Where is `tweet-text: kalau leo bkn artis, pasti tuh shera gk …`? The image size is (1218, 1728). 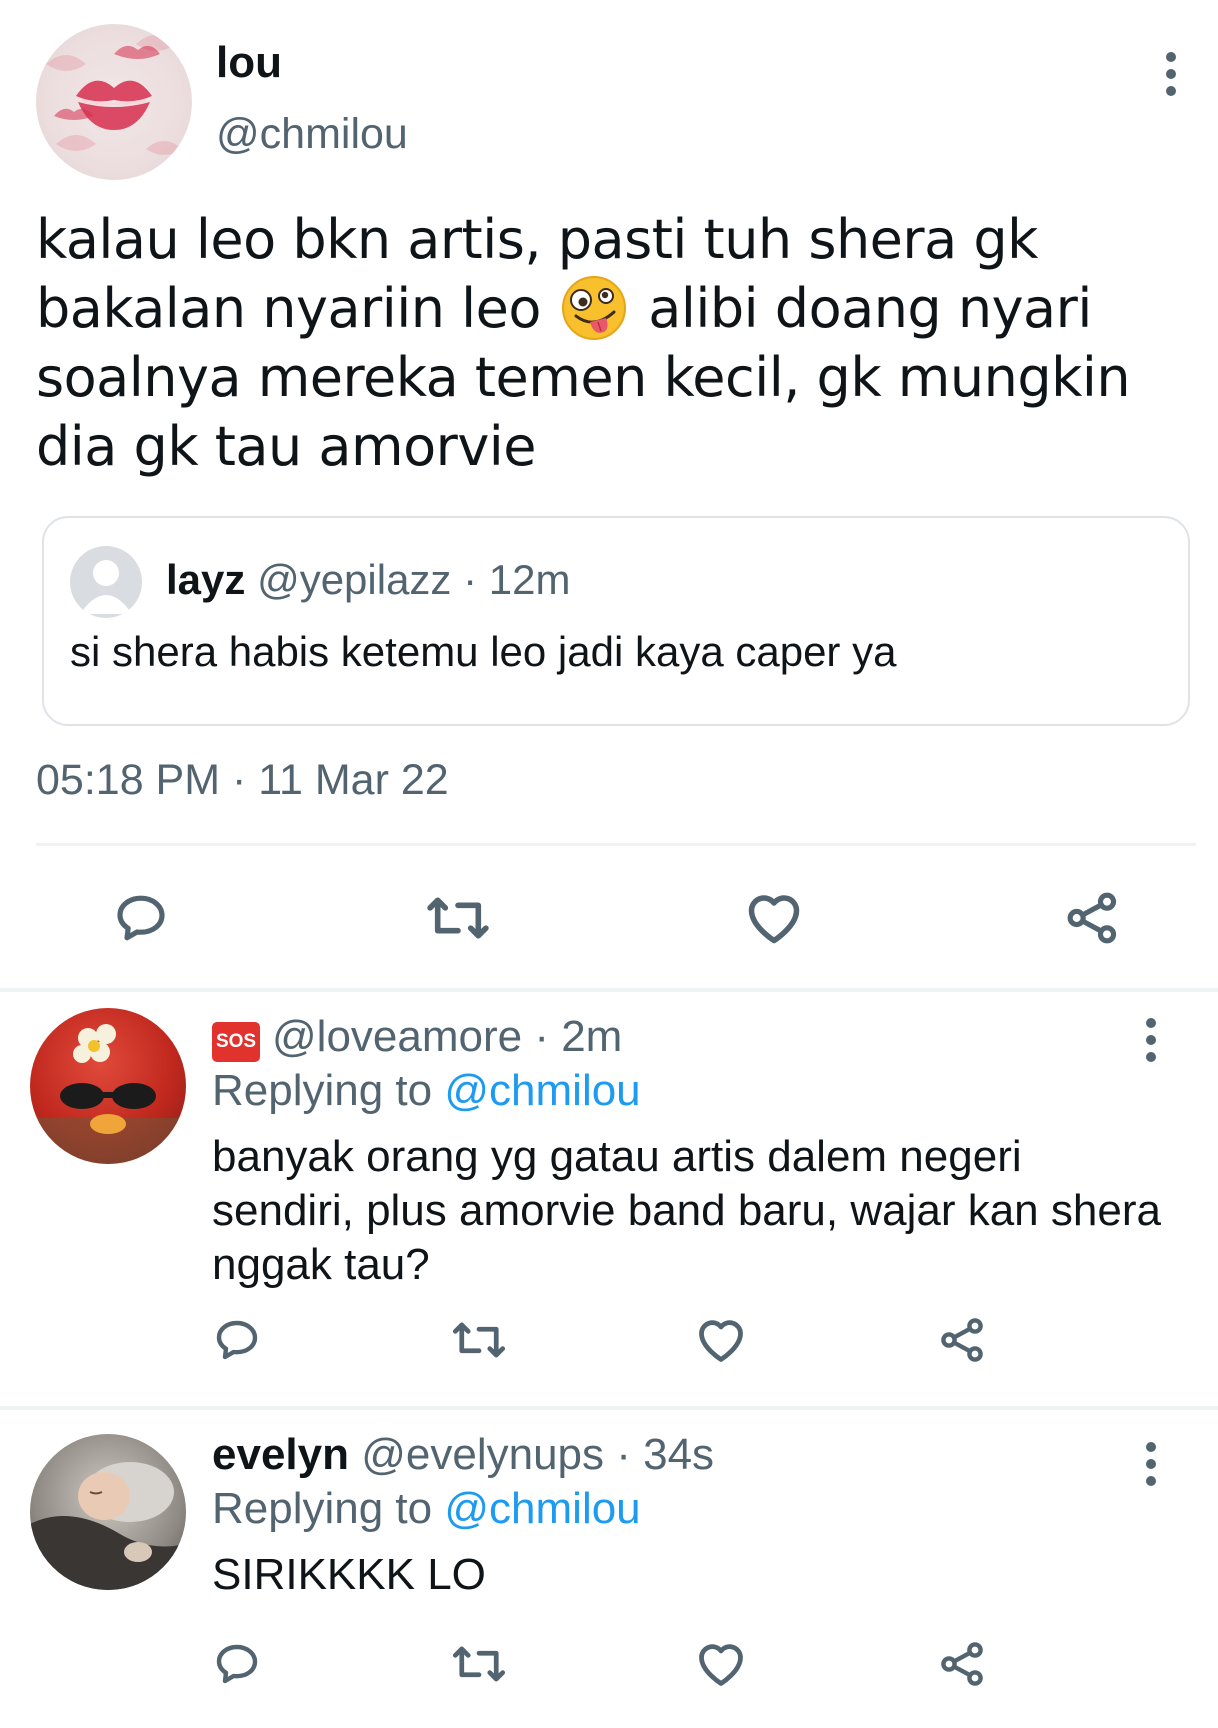 tweet-text: kalau leo bkn artis, pasti tuh shera gk … is located at coordinates (606, 343).